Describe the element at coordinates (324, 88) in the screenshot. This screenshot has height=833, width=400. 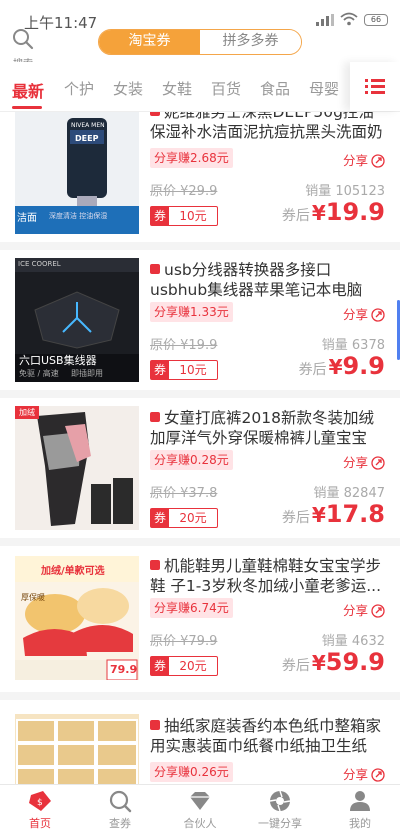
I see `tab-mother-baby: 母婴` at that location.